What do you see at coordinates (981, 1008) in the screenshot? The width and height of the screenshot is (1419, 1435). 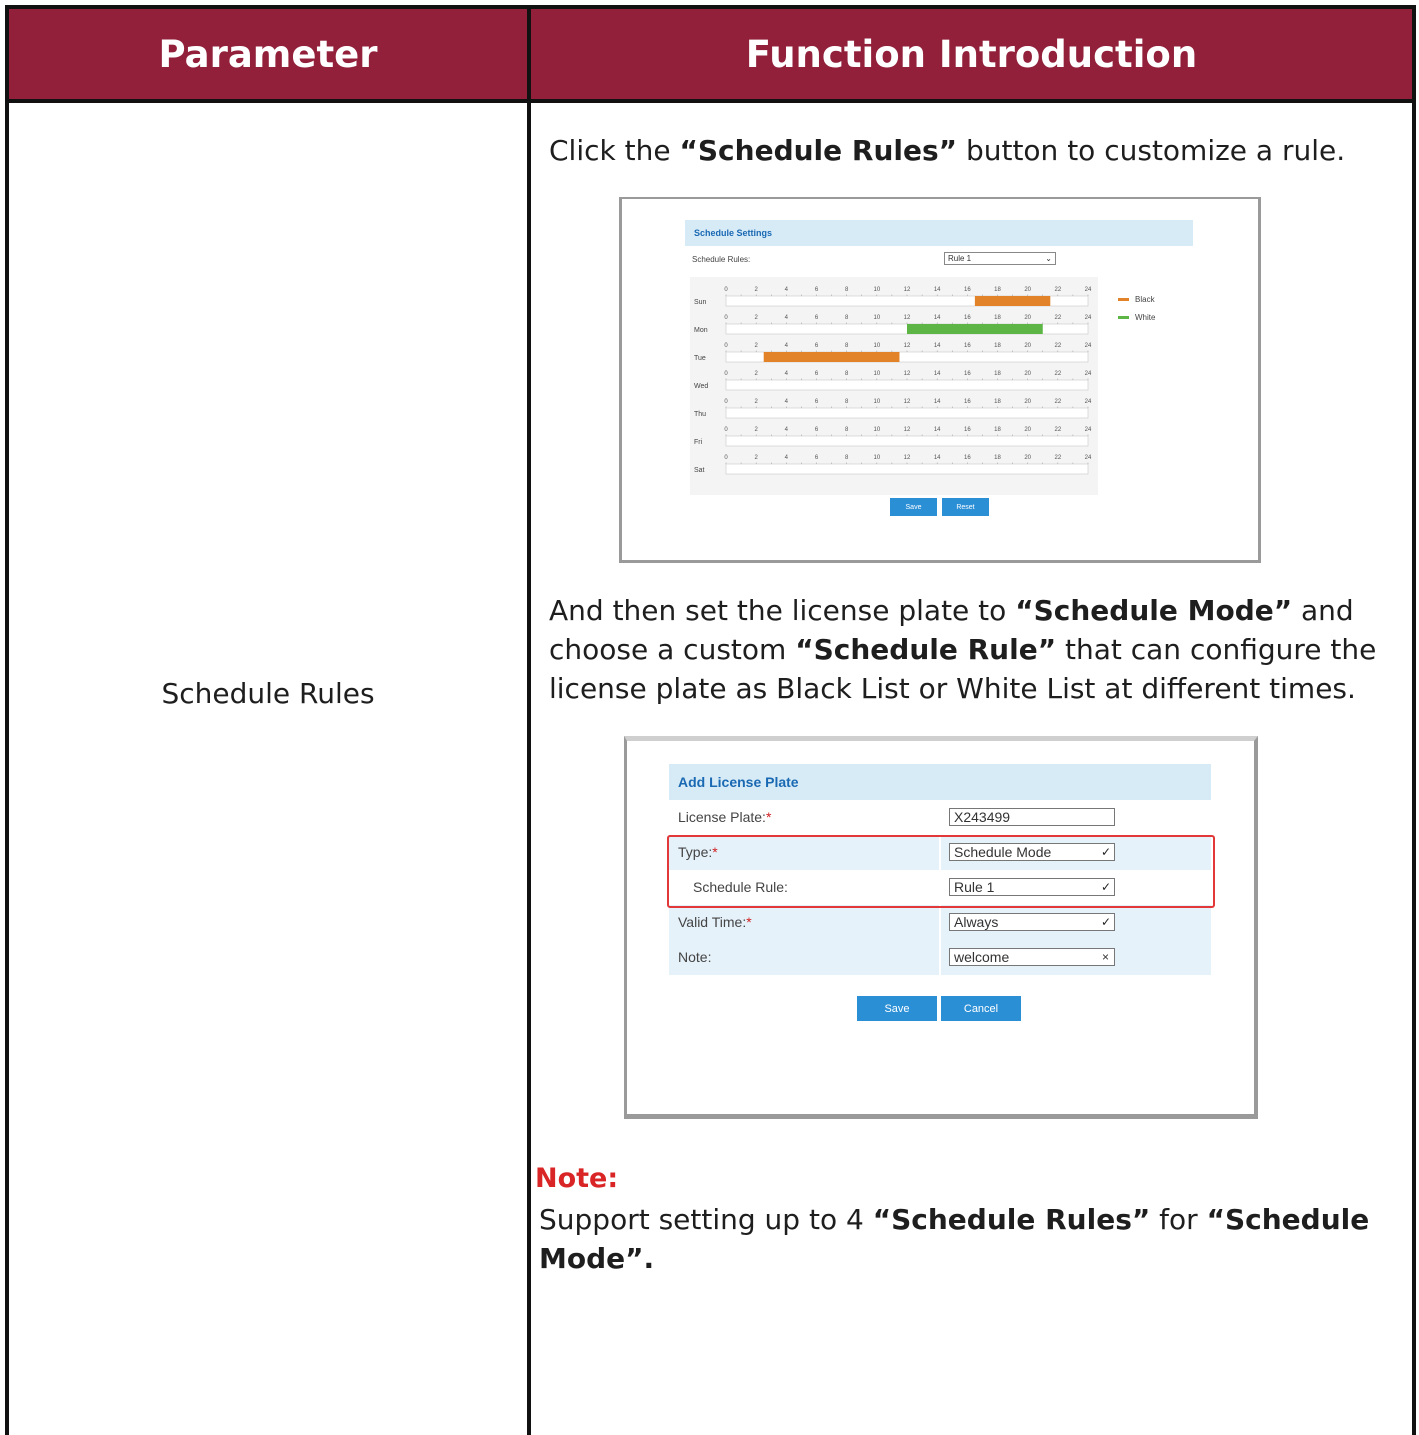 I see `license-cancel-button: Cancel` at bounding box center [981, 1008].